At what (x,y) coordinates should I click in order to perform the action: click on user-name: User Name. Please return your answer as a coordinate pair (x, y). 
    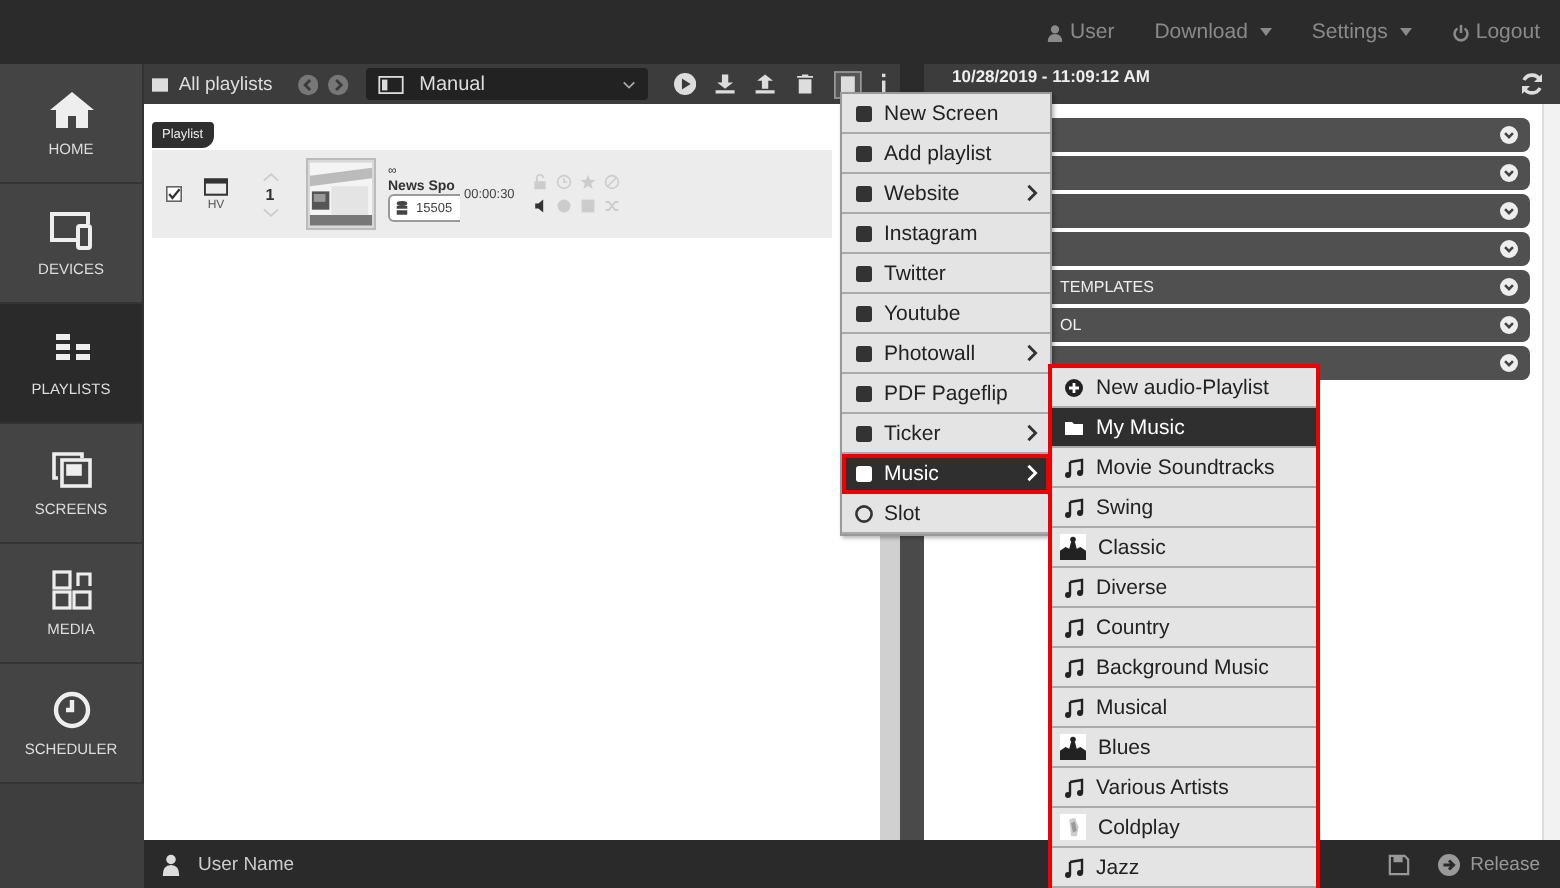
    Looking at the image, I should click on (246, 864).